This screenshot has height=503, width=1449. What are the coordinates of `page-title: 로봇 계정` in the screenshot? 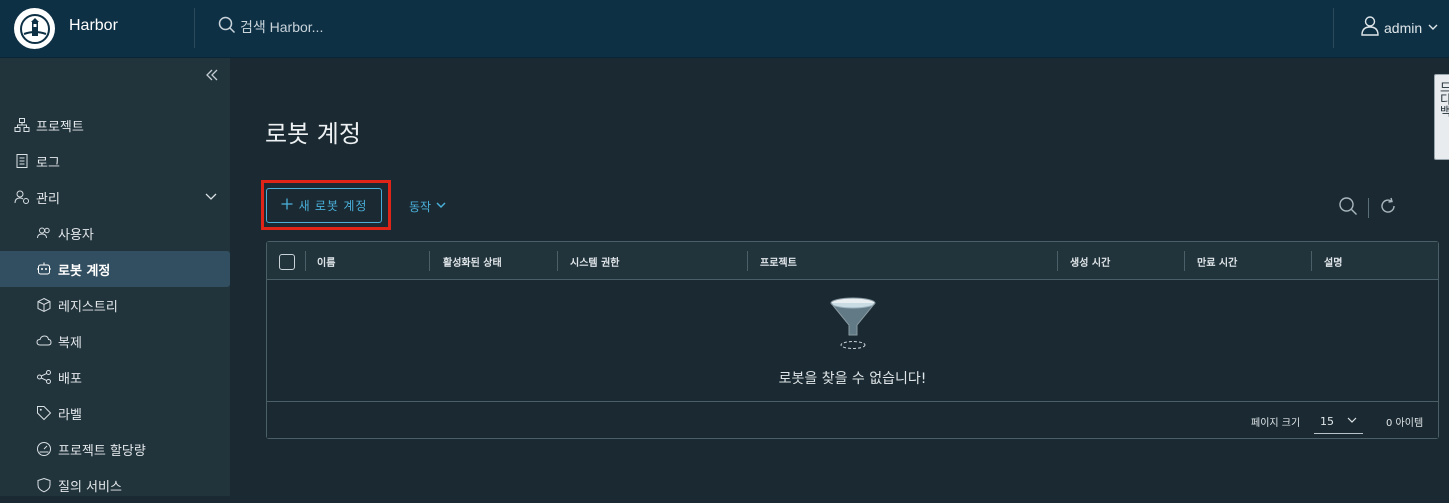 It's located at (313, 134).